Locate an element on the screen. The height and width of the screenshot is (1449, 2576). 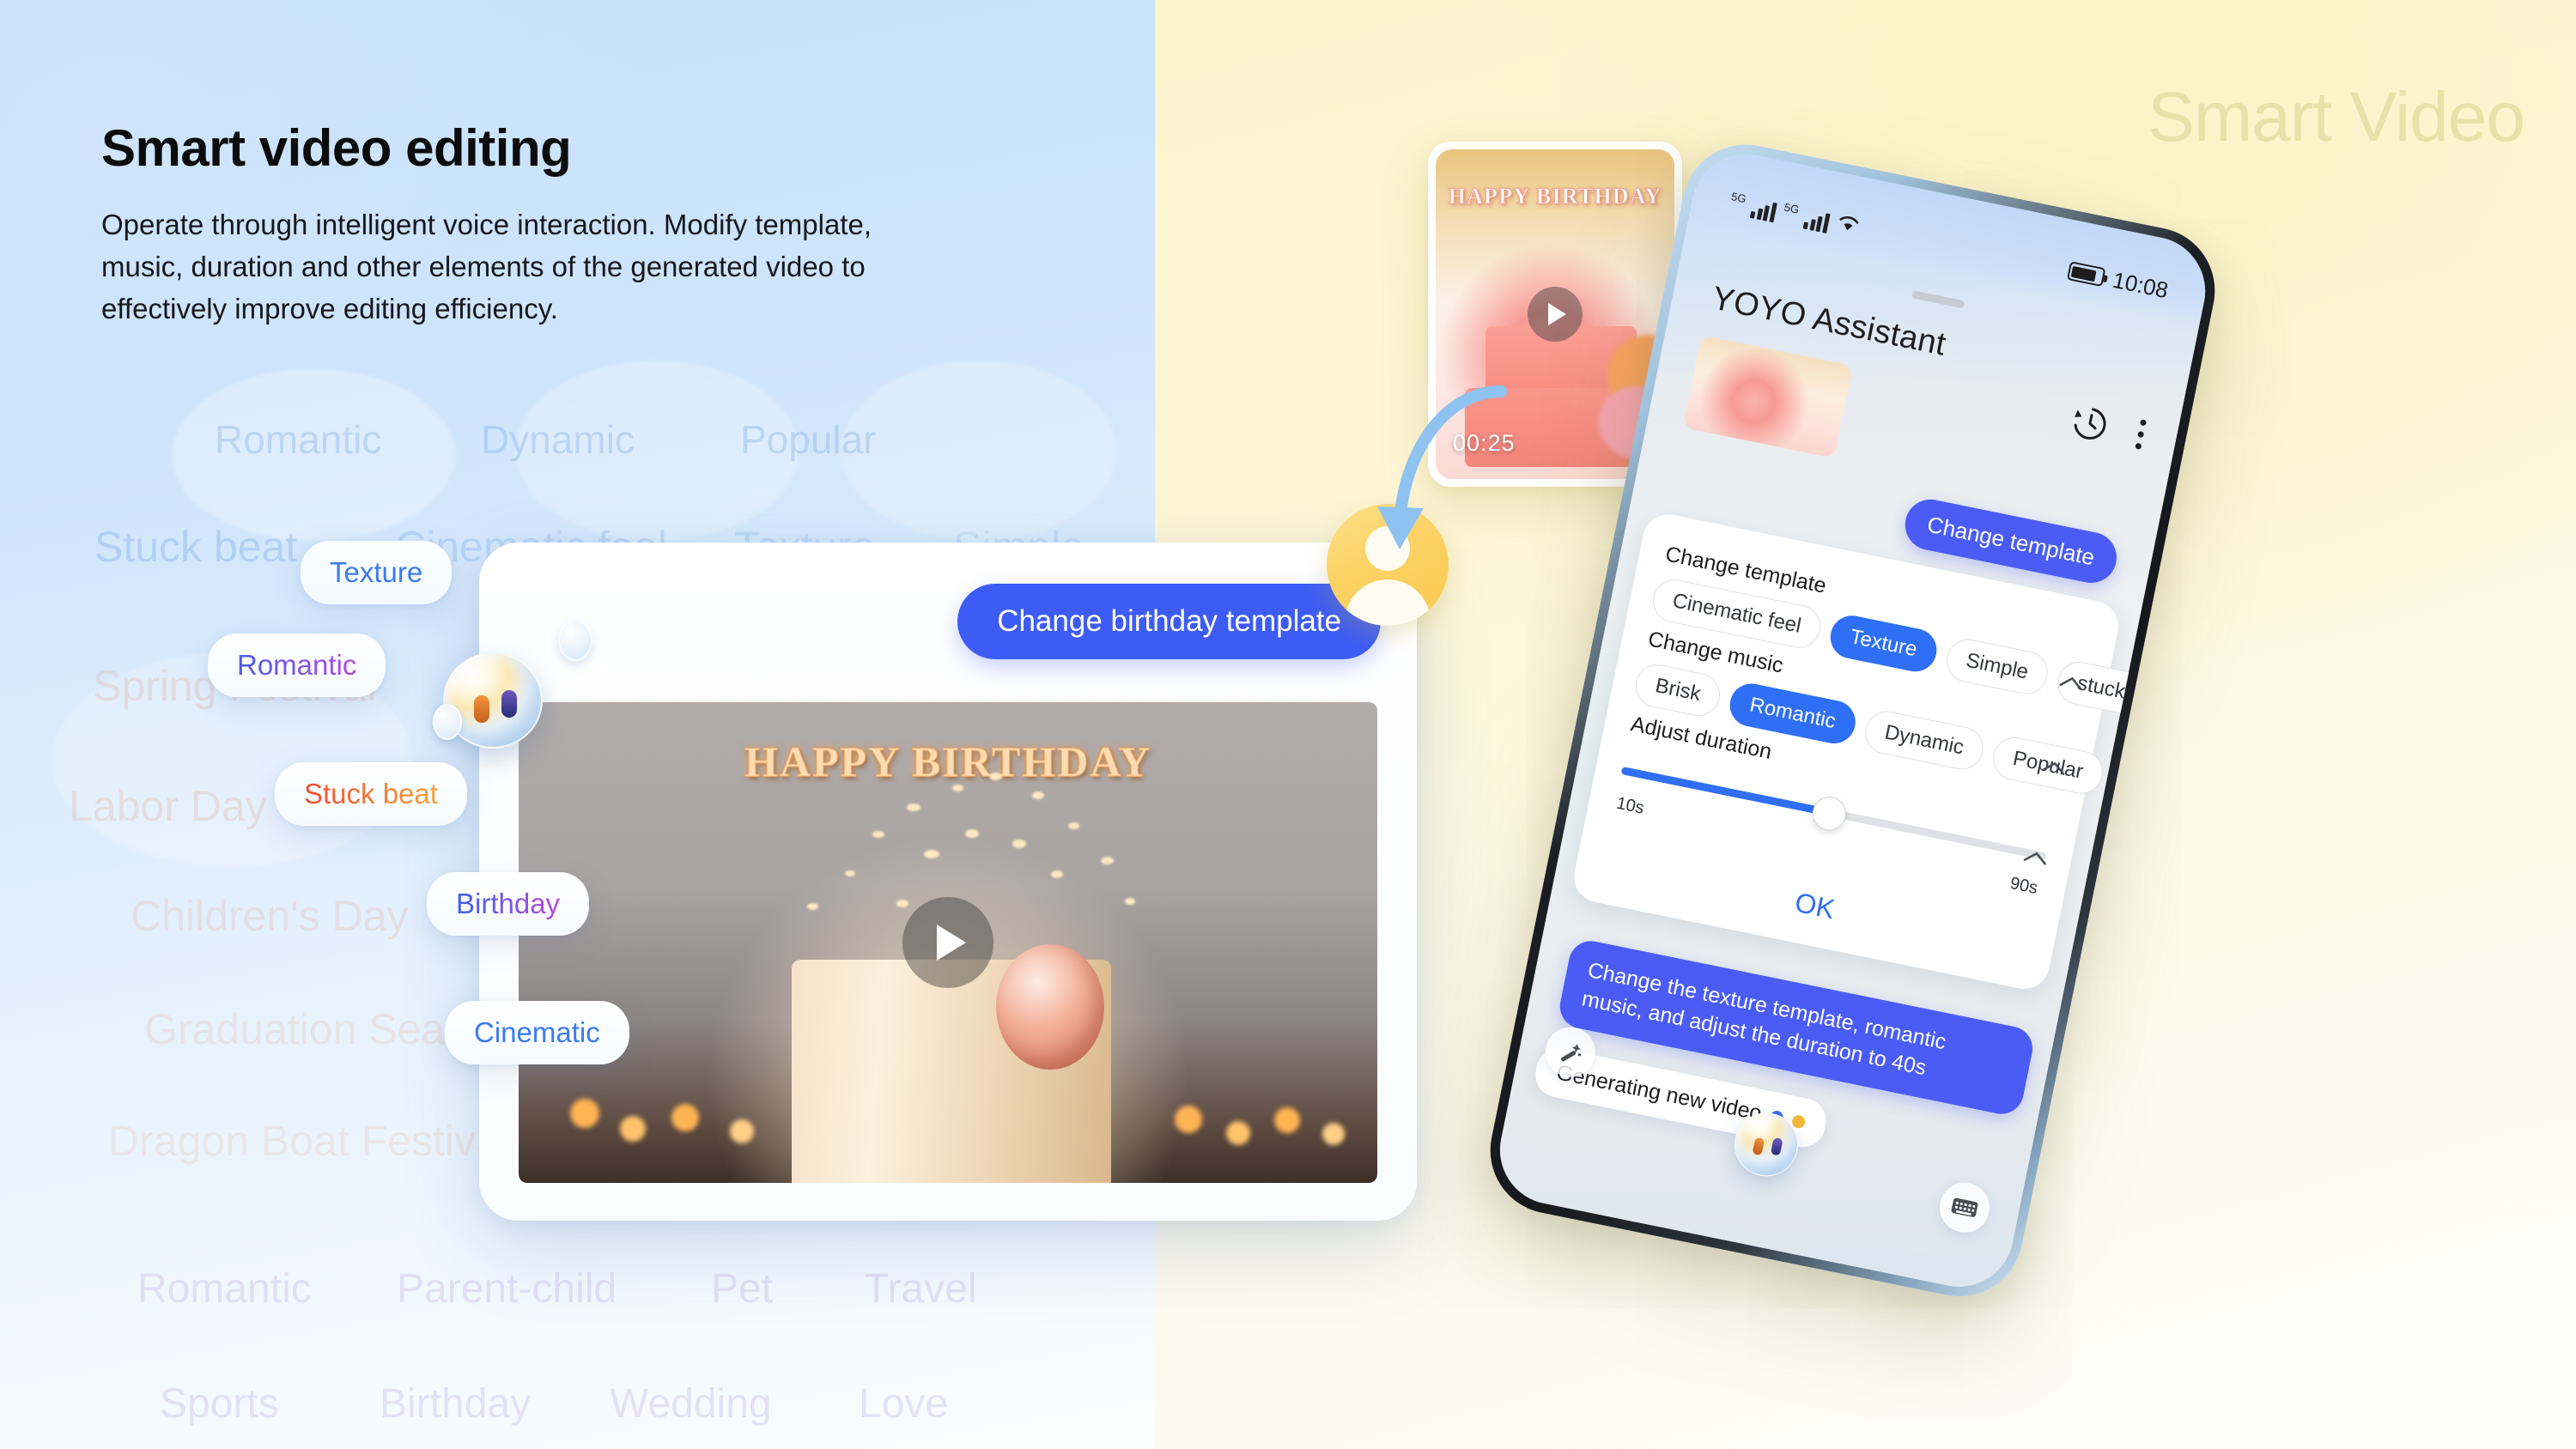
pill-cinematic: Cinematic is located at coordinates (537, 1032).